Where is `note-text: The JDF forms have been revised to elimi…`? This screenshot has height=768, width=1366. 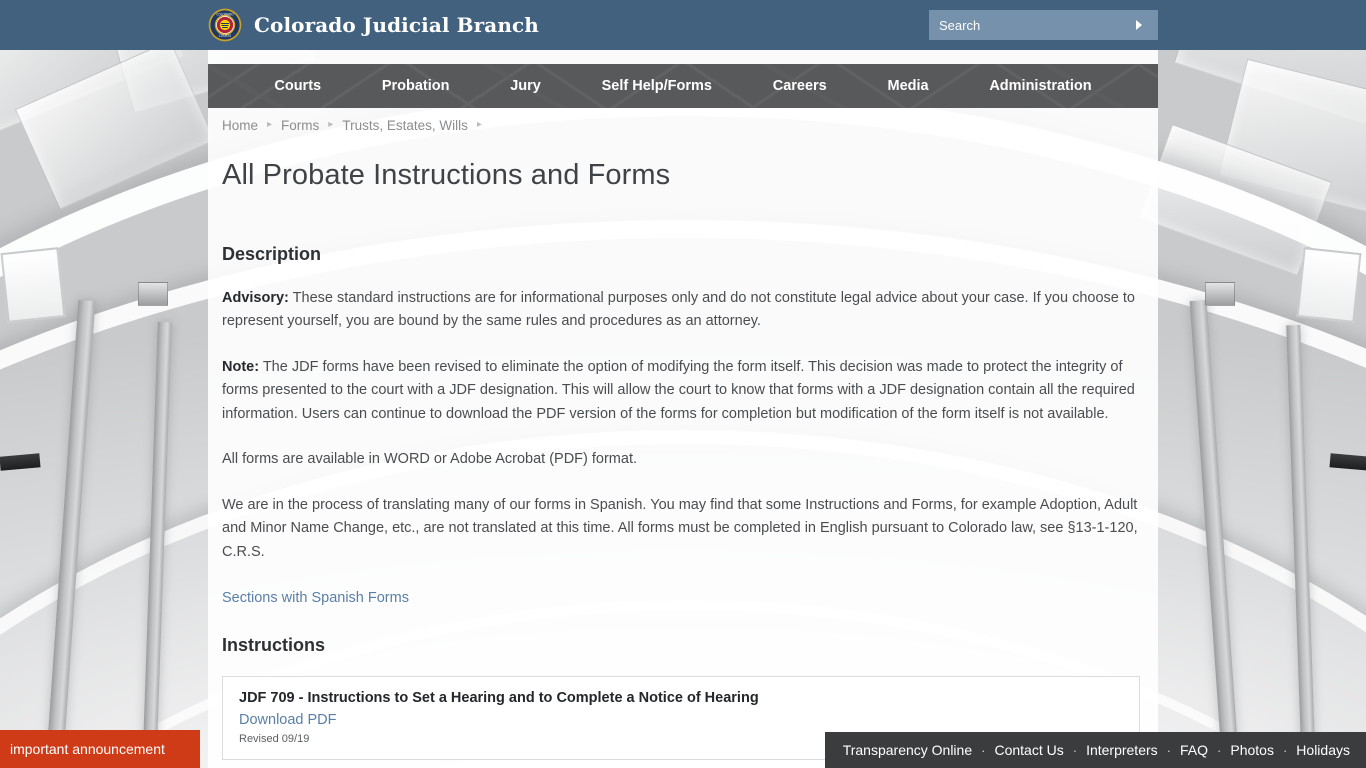 note-text: The JDF forms have been revised to elimi… is located at coordinates (678, 390).